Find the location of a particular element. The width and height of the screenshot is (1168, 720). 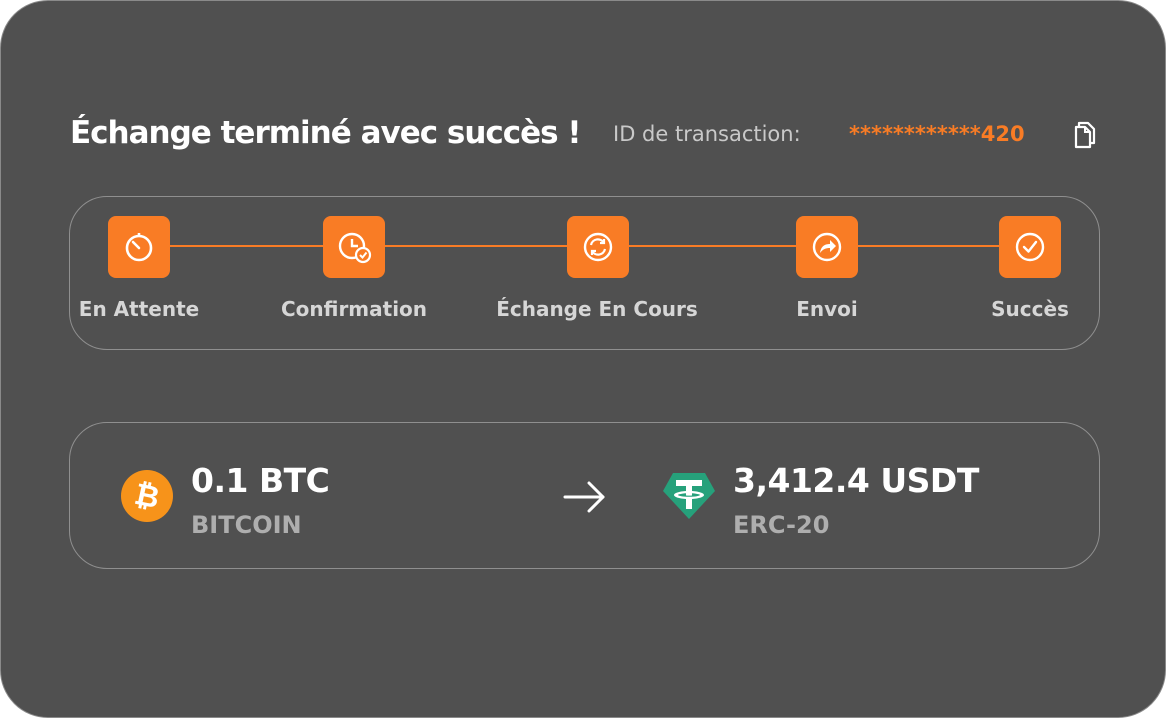

step-label-pending: En Attente is located at coordinates (139, 309).